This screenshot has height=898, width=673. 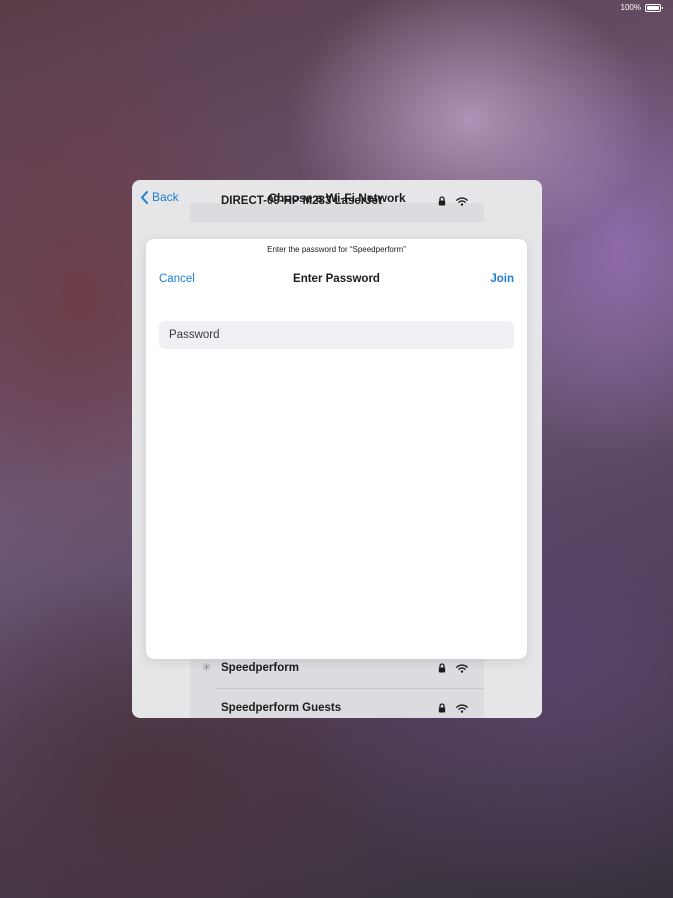 I want to click on battery-icon, so click(x=654, y=7).